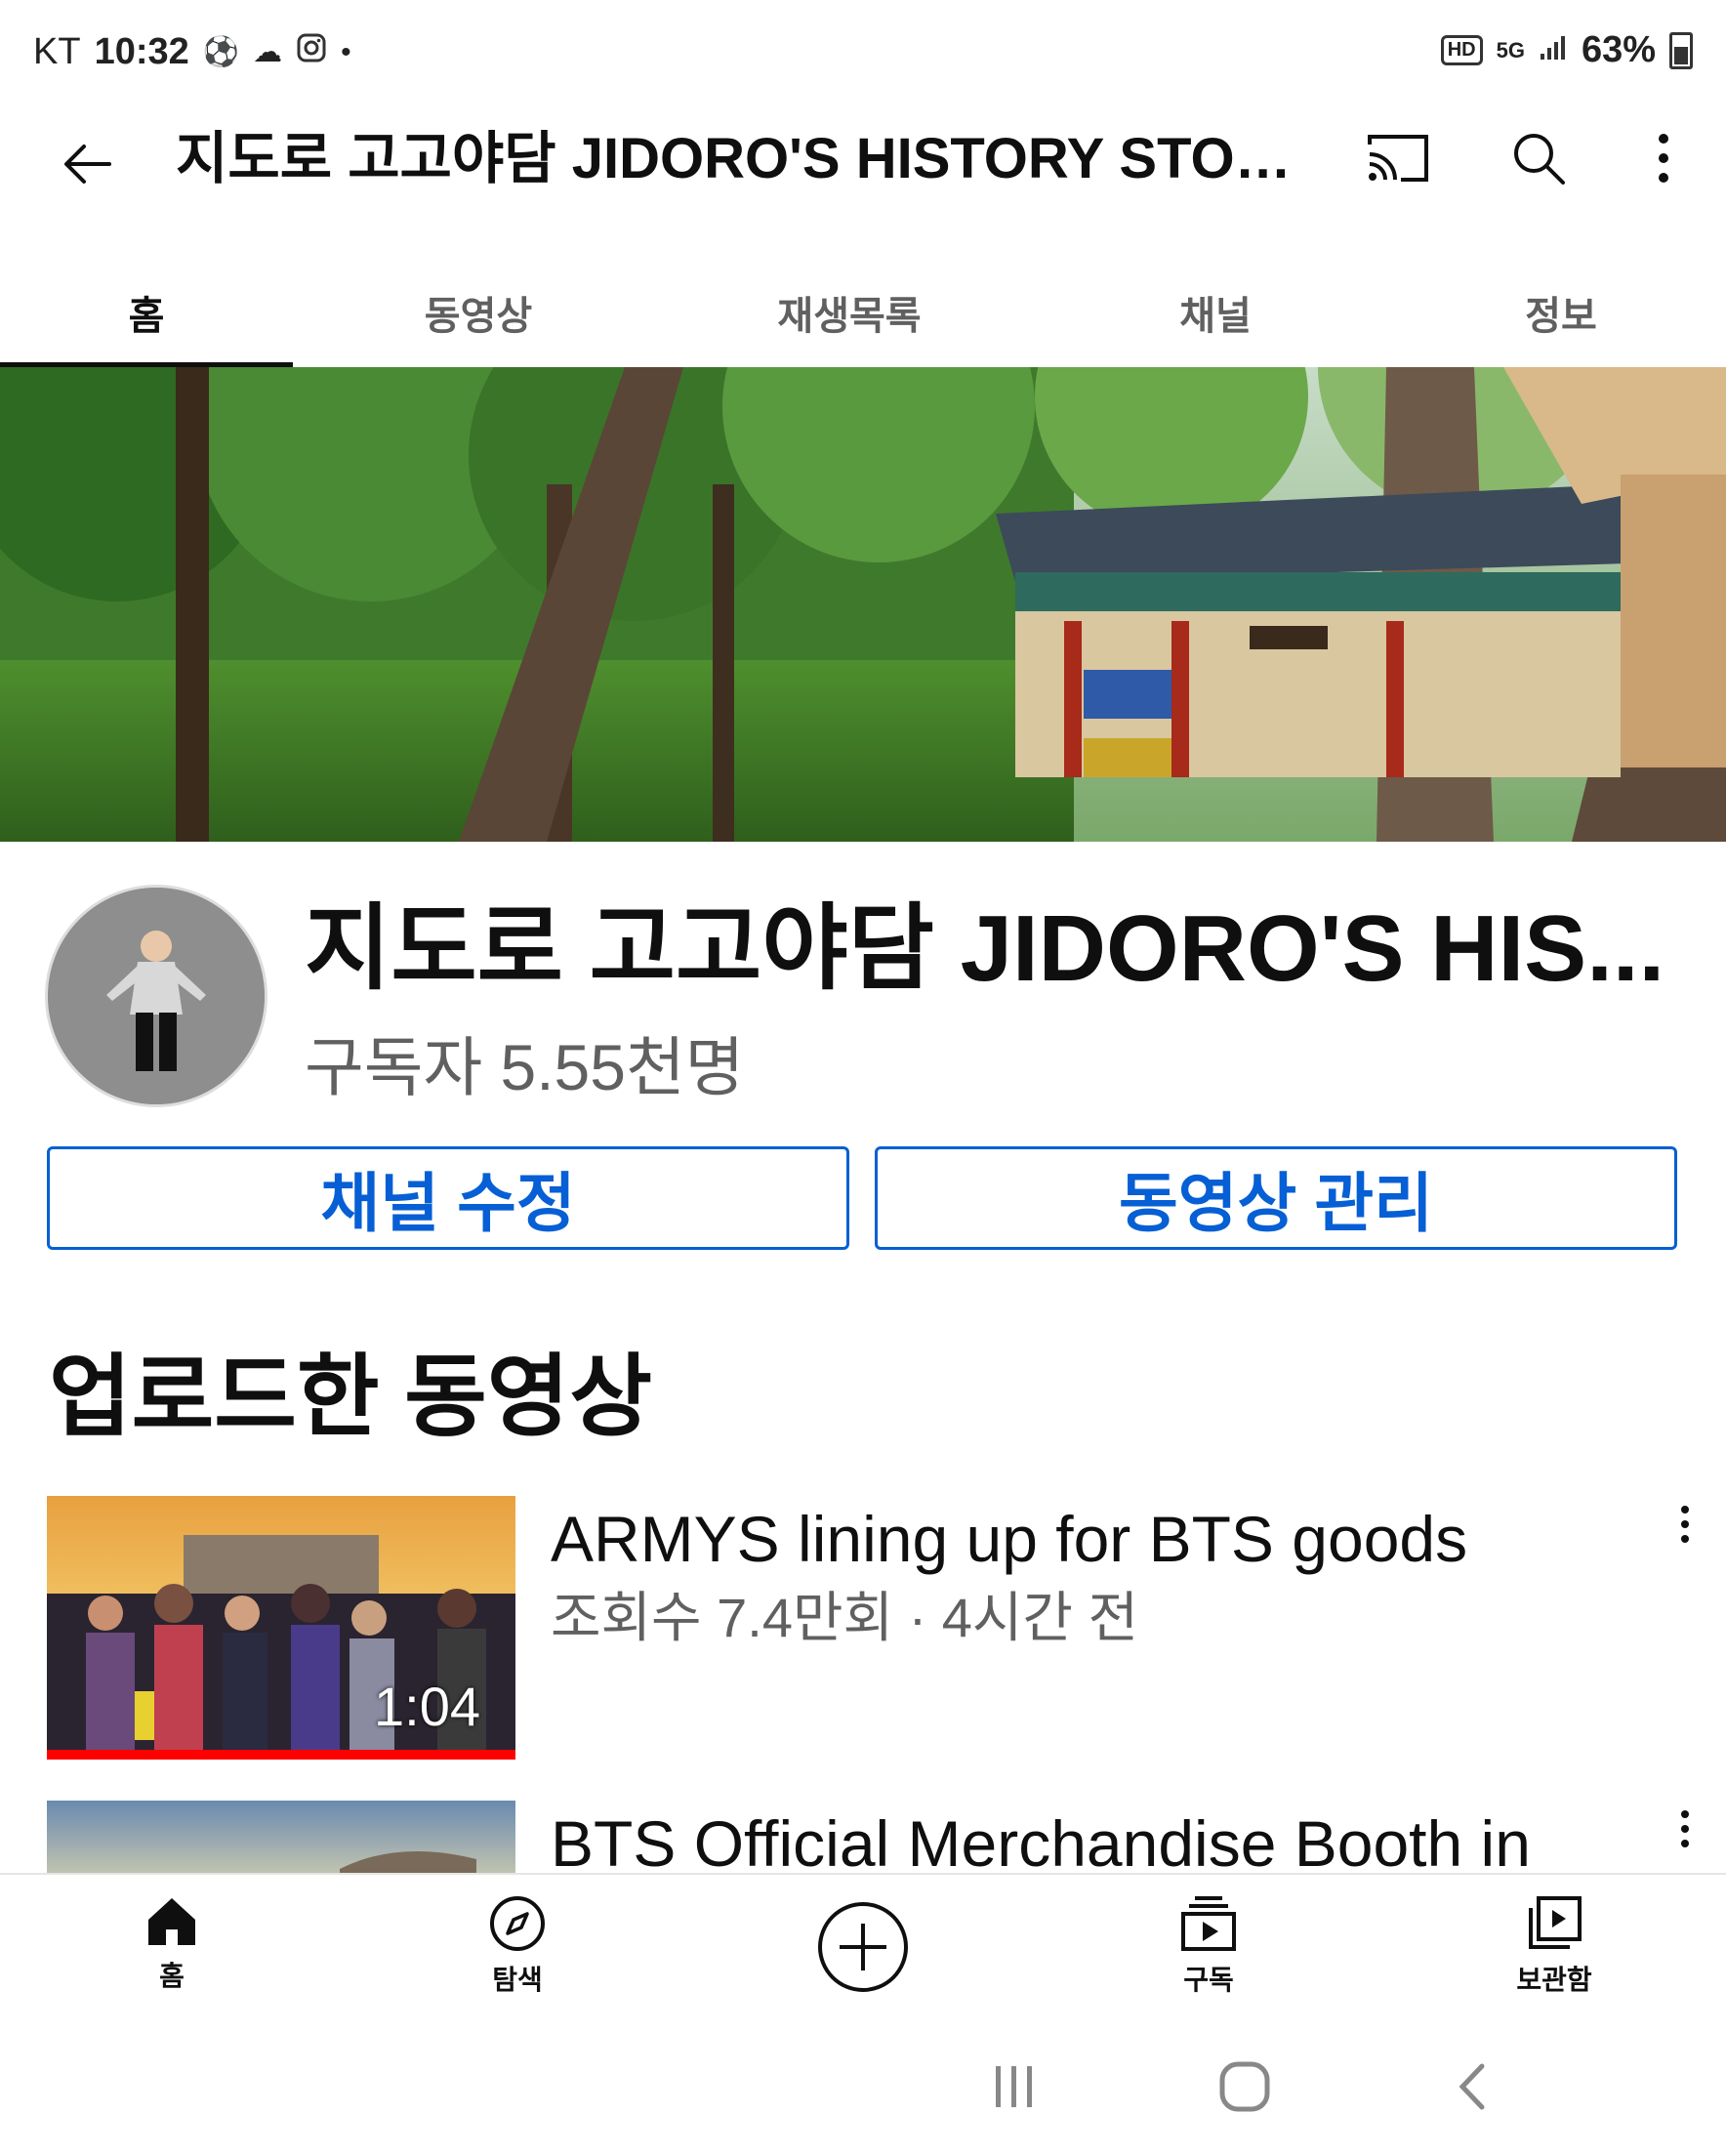 The width and height of the screenshot is (1726, 2156). I want to click on tab-about: 정보, so click(1561, 312).